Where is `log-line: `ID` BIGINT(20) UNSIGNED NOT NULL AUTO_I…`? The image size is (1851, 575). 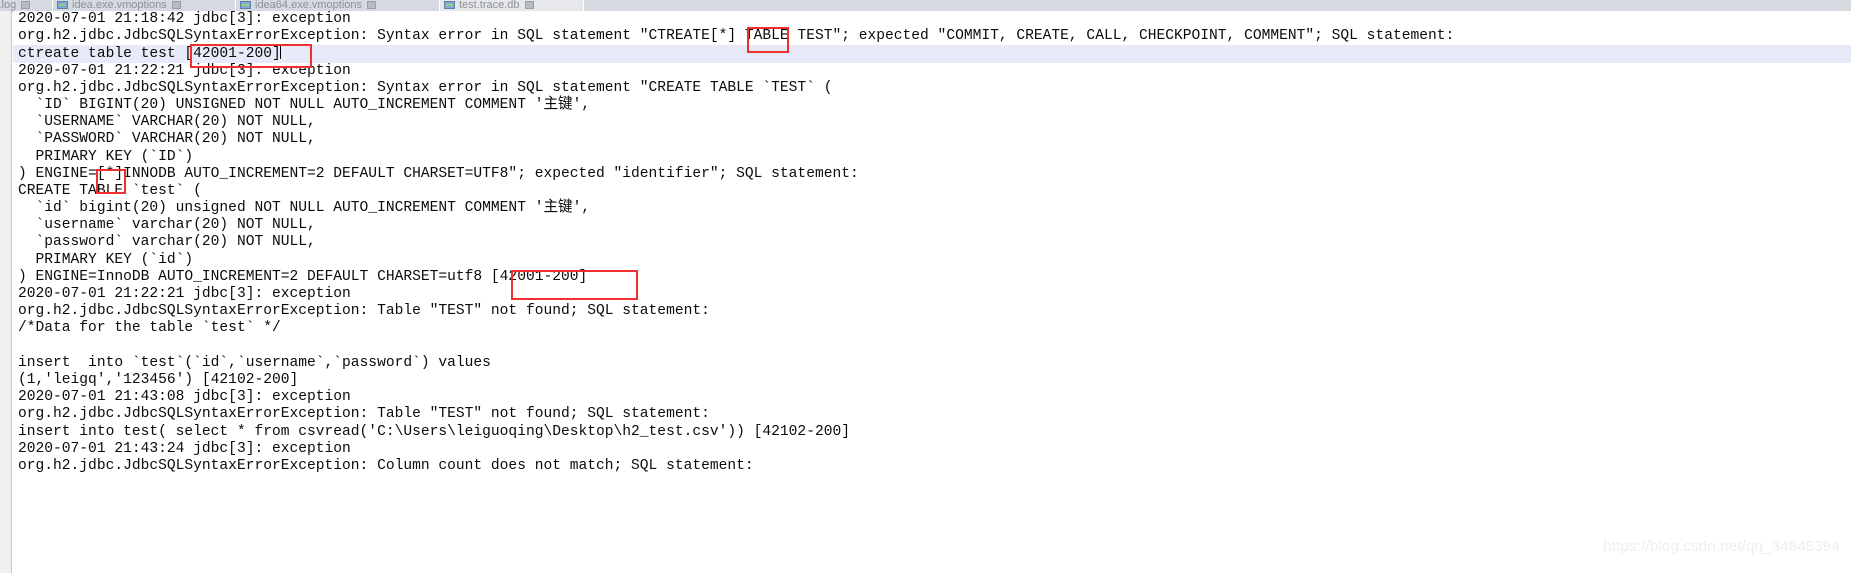 log-line: `ID` BIGINT(20) UNSIGNED NOT NULL AUTO_I… is located at coordinates (304, 104).